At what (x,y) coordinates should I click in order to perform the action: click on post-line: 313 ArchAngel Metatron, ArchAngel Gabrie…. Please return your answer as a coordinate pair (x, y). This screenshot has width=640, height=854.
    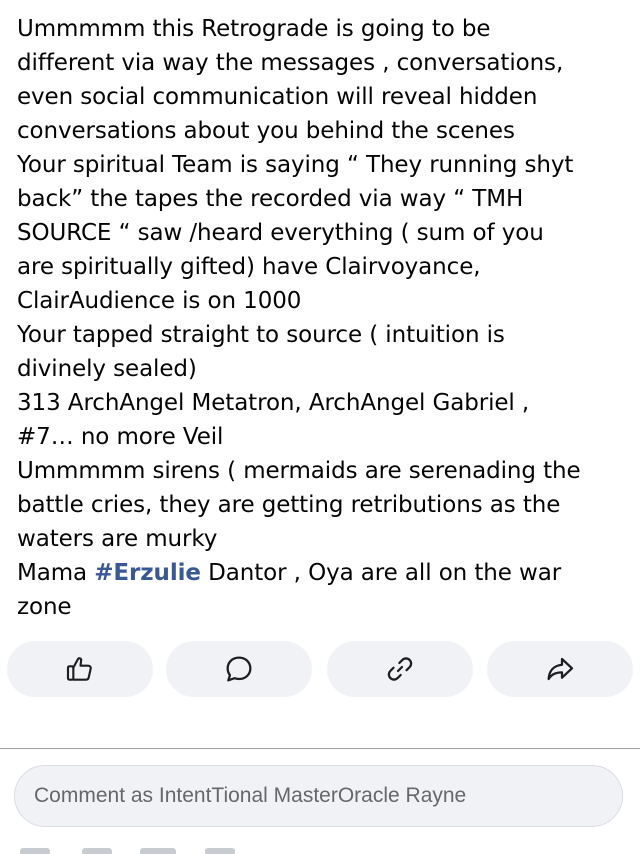
    Looking at the image, I should click on (273, 403).